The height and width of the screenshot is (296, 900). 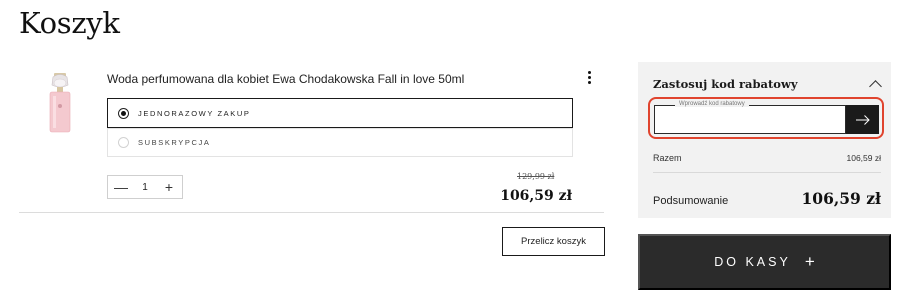 I want to click on purchase-option-one-time: JEDNORAZOWY ZAKUP, so click(x=340, y=113).